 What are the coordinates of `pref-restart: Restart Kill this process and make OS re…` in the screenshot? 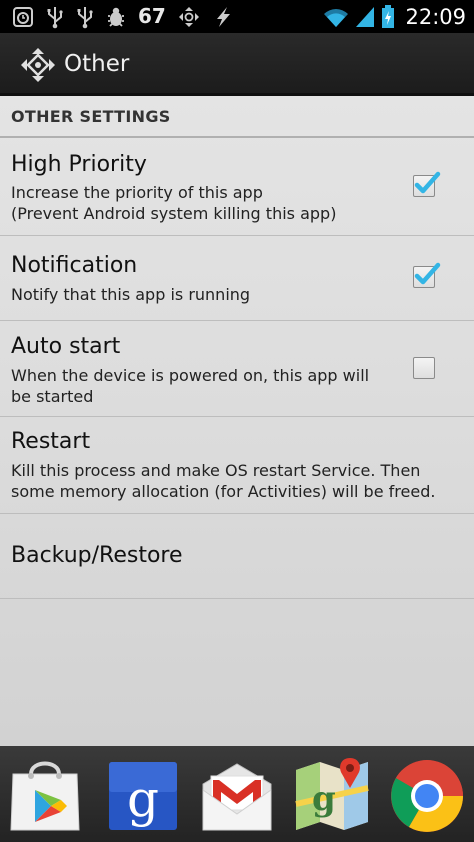 It's located at (237, 465).